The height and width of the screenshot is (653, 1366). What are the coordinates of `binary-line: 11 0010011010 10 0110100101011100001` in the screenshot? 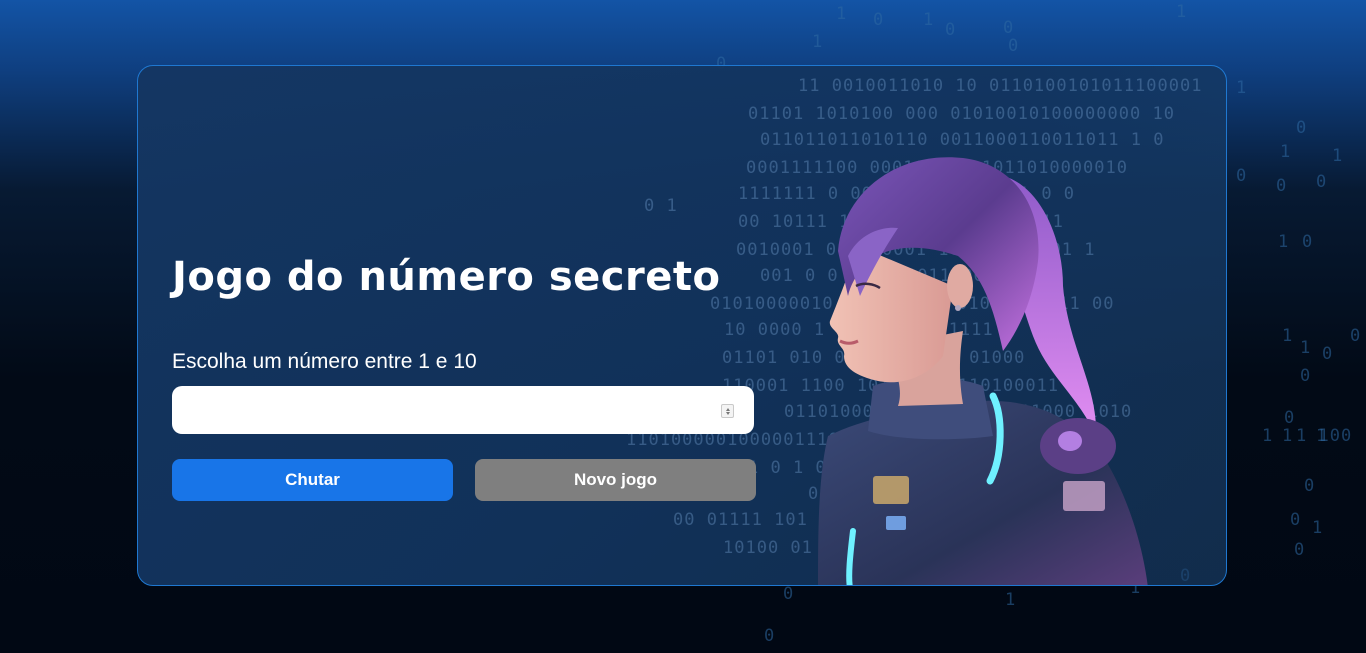 It's located at (1000, 86).